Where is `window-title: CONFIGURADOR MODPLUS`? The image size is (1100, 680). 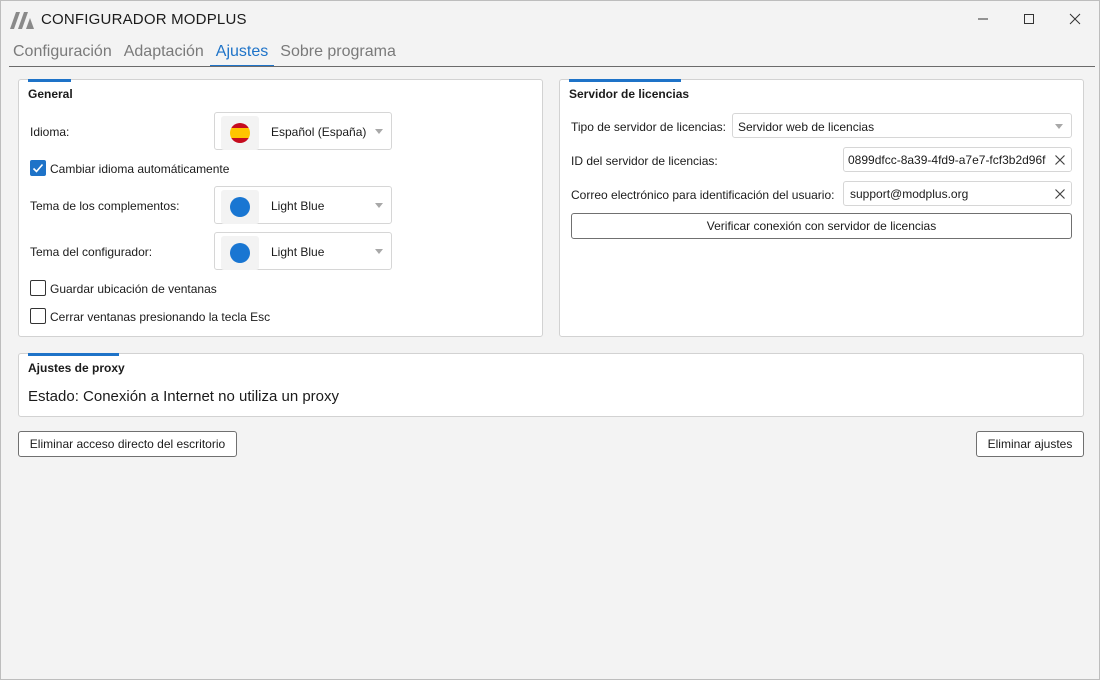
window-title: CONFIGURADOR MODPLUS is located at coordinates (144, 19).